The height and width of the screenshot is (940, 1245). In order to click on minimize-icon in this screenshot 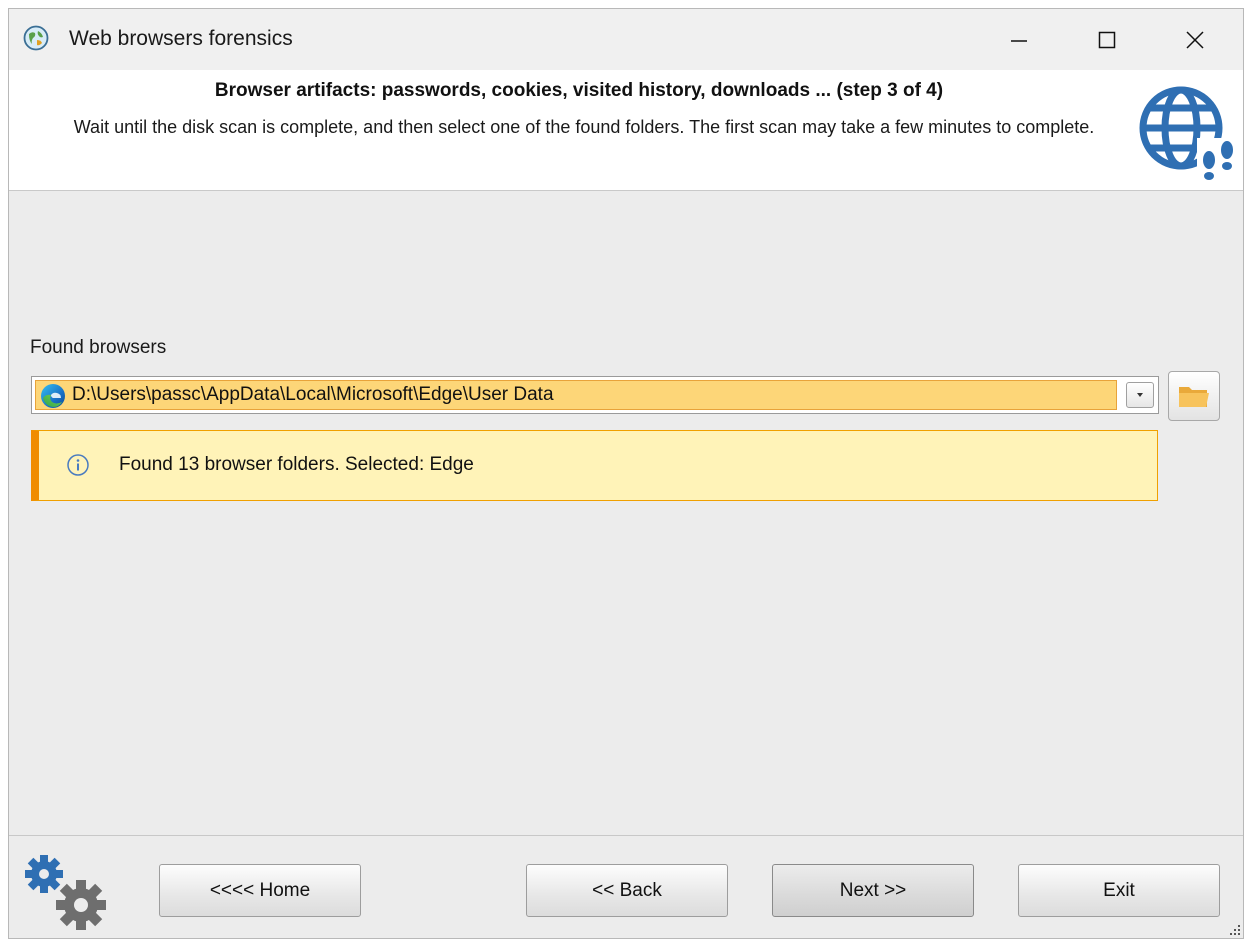, I will do `click(1019, 40)`.